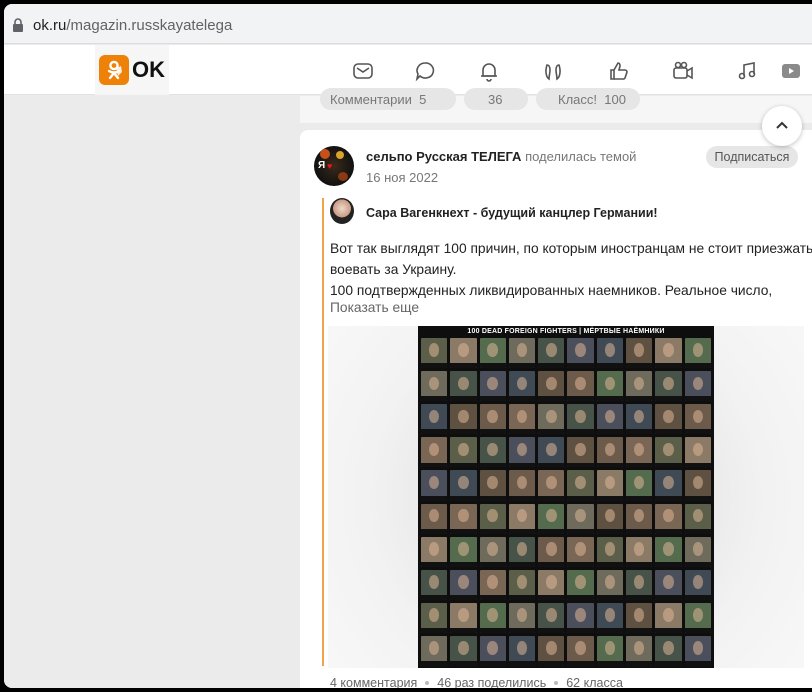 Image resolution: width=812 pixels, height=692 pixels. What do you see at coordinates (489, 71) in the screenshot?
I see `bell-icon` at bounding box center [489, 71].